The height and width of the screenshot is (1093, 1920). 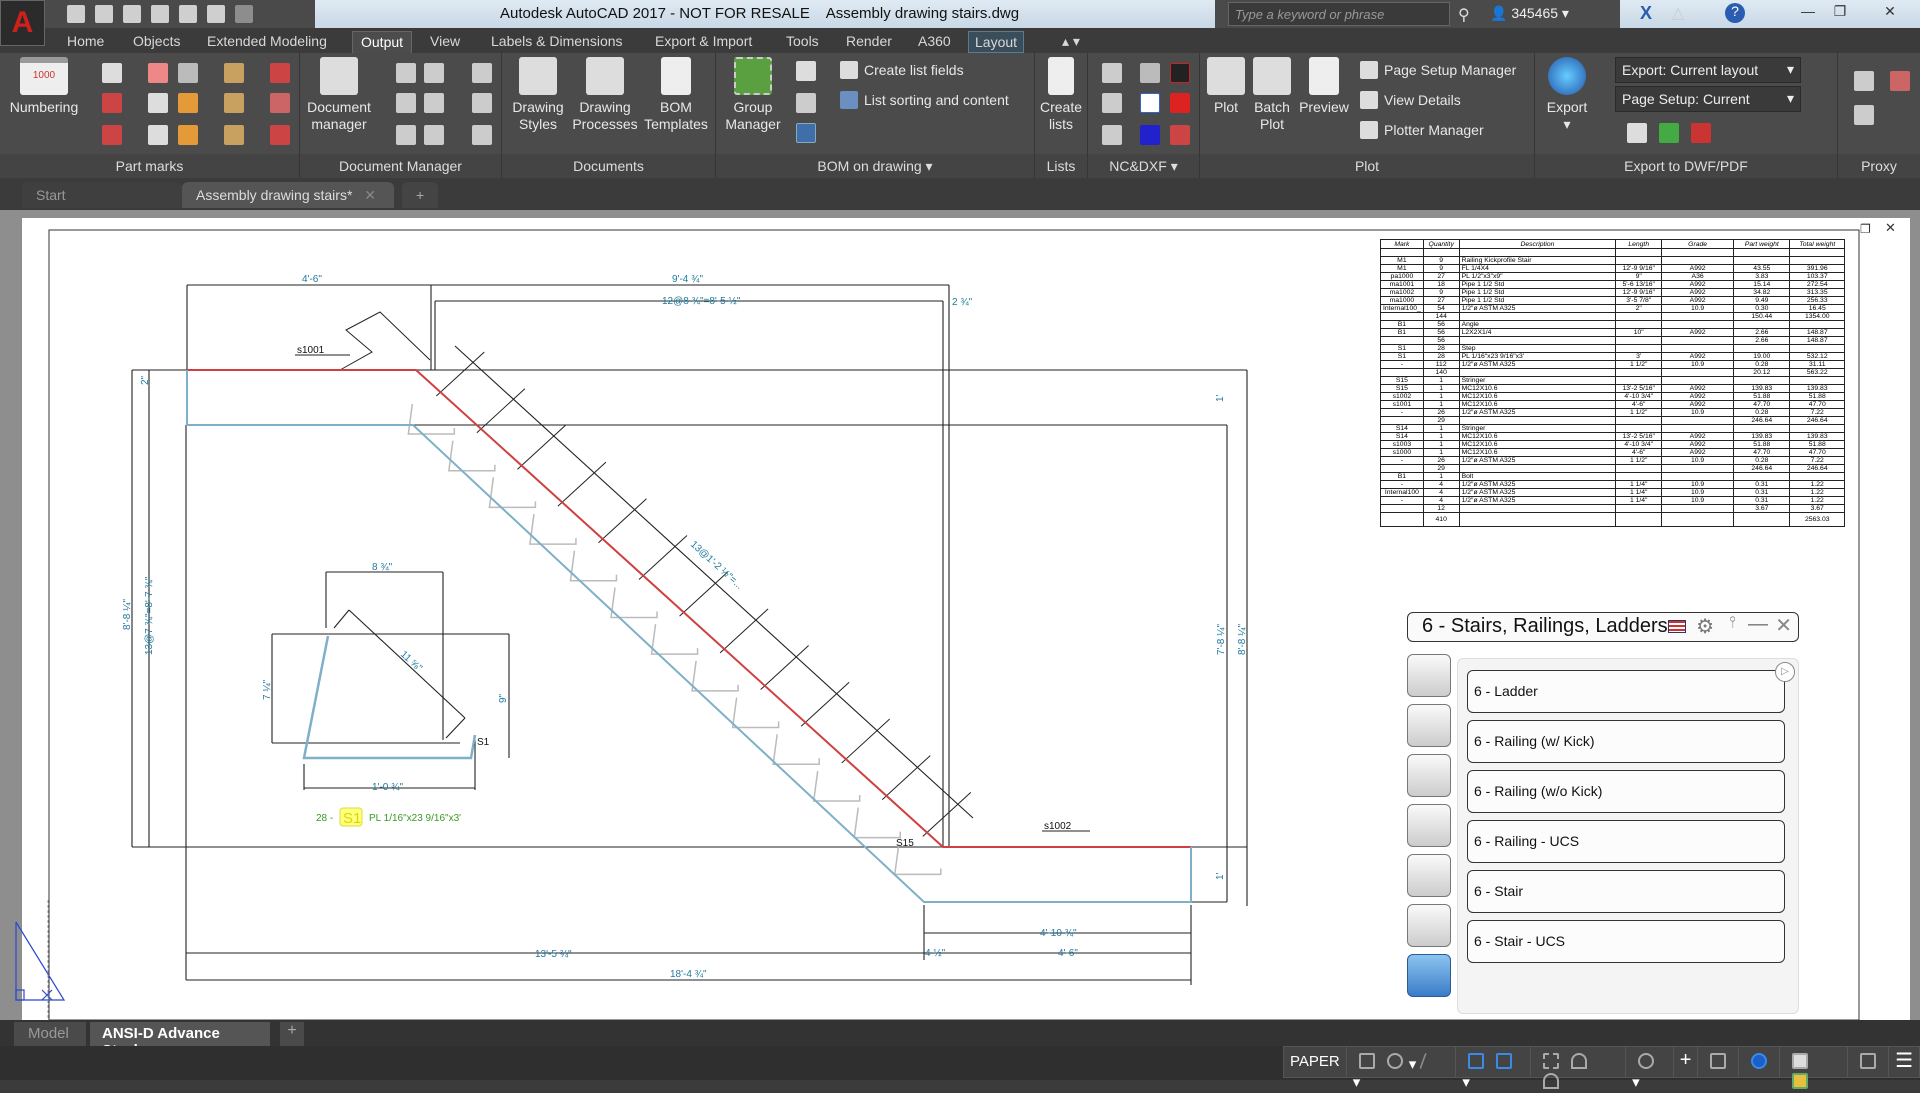 What do you see at coordinates (1646, 1061) in the screenshot?
I see `workspace-gear-icon` at bounding box center [1646, 1061].